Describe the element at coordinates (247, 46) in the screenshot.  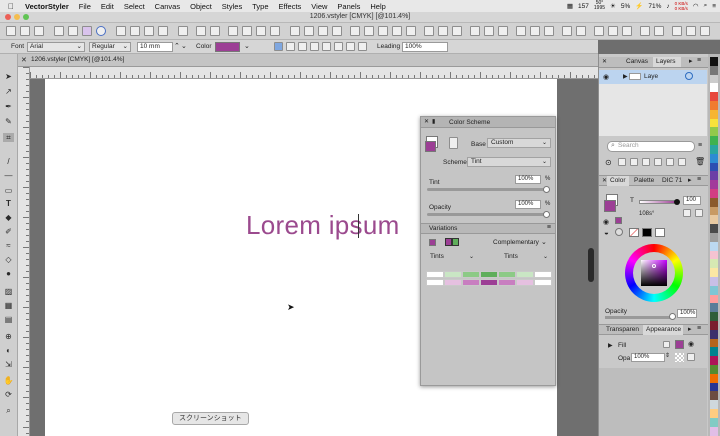
I see `chevron-down-icon: ⌄` at that location.